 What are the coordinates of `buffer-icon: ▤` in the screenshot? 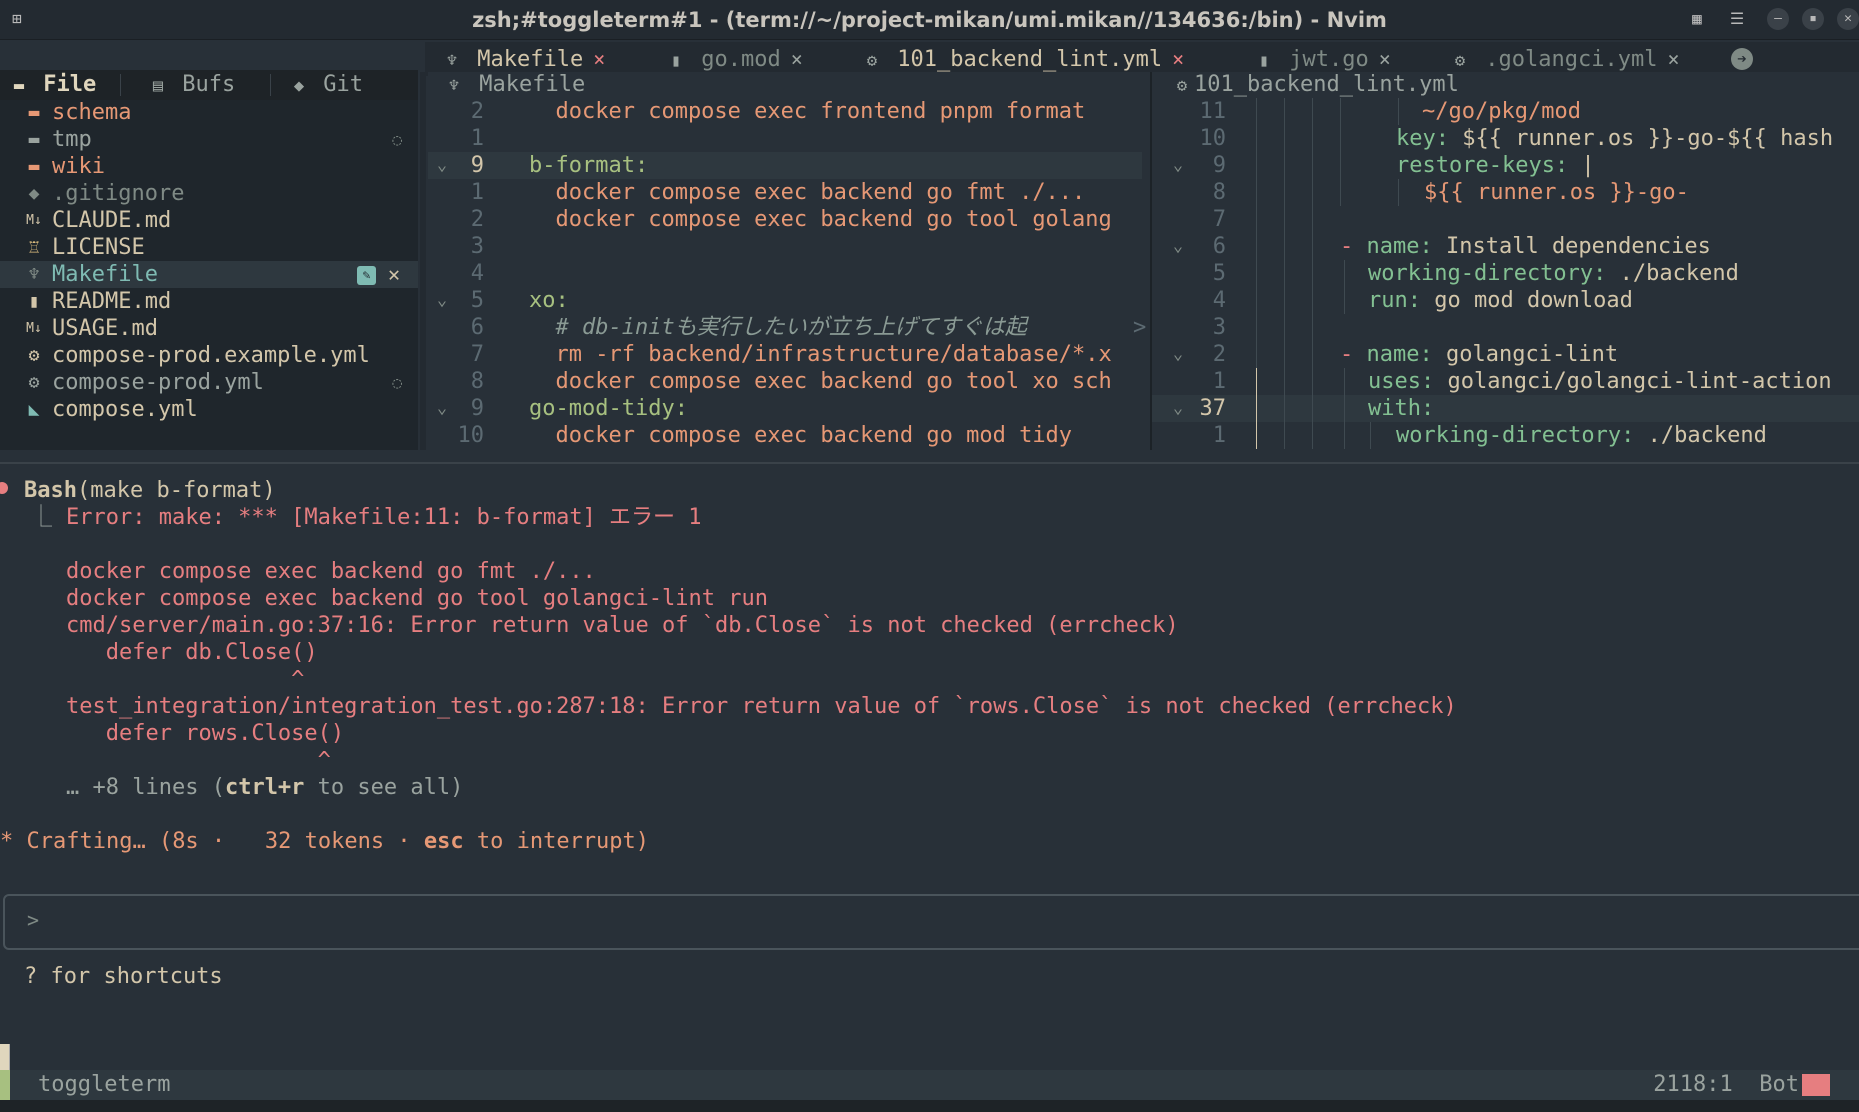 It's located at (158, 86).